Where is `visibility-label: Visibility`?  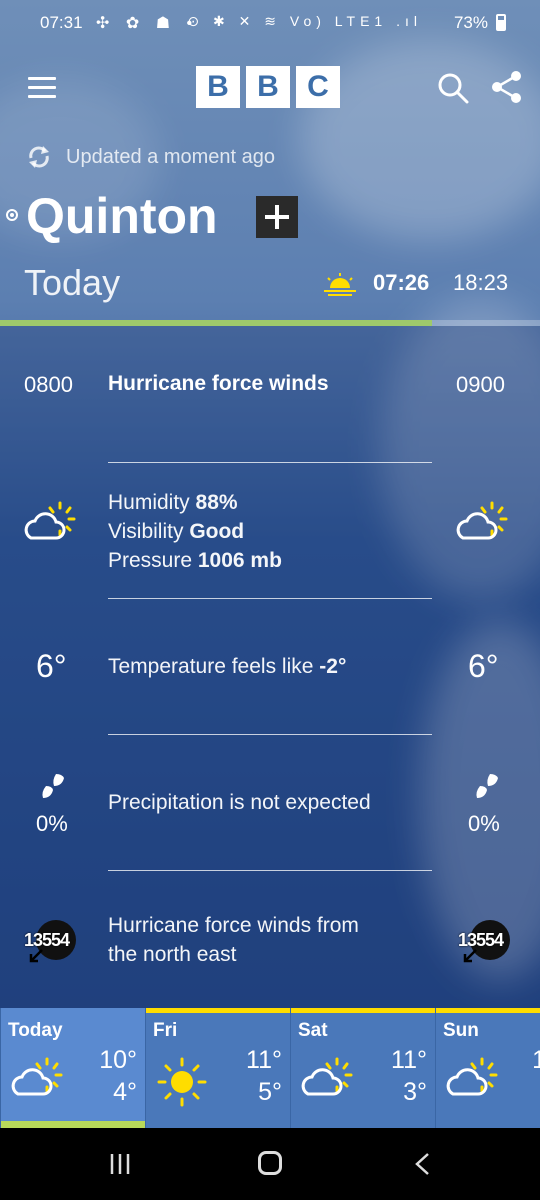
visibility-label: Visibility is located at coordinates (146, 531).